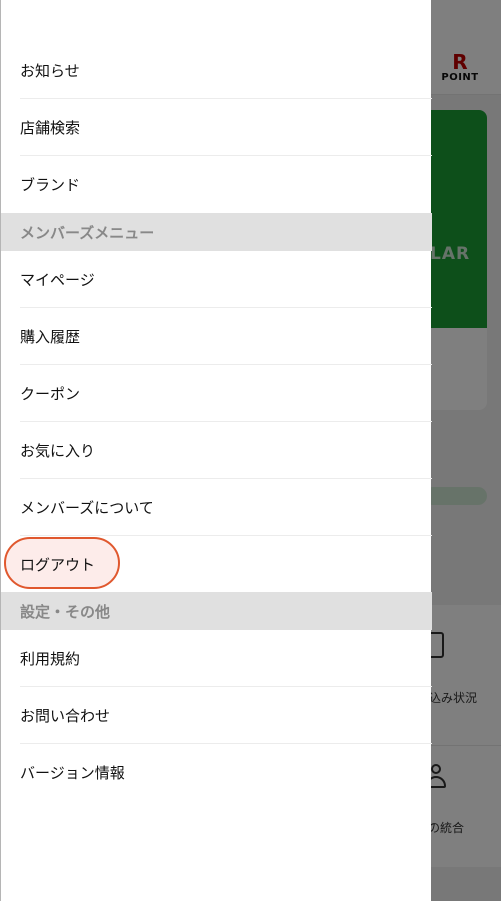 This screenshot has width=501, height=901. I want to click on menu-item-mypage: マイページ, so click(226, 279).